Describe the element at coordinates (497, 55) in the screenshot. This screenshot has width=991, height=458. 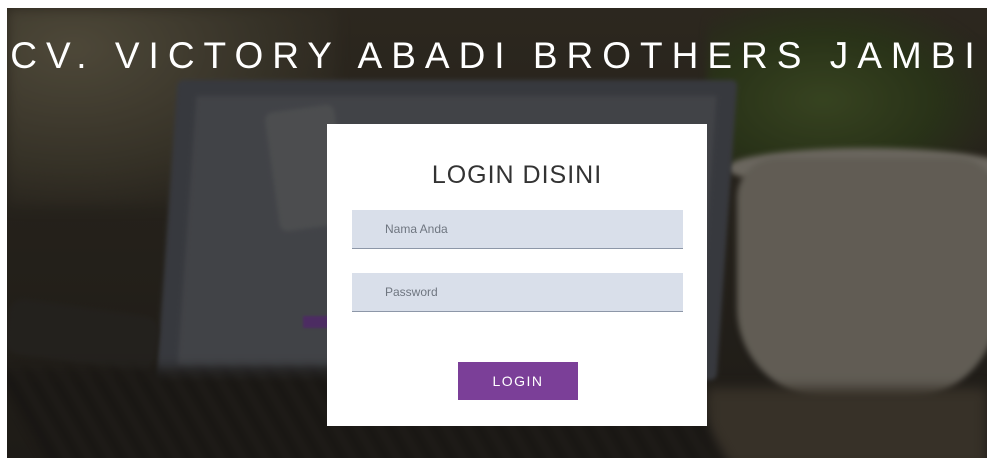
I see `site-title: CV. VICTORY ABADI BROTHERS JAMBI` at that location.